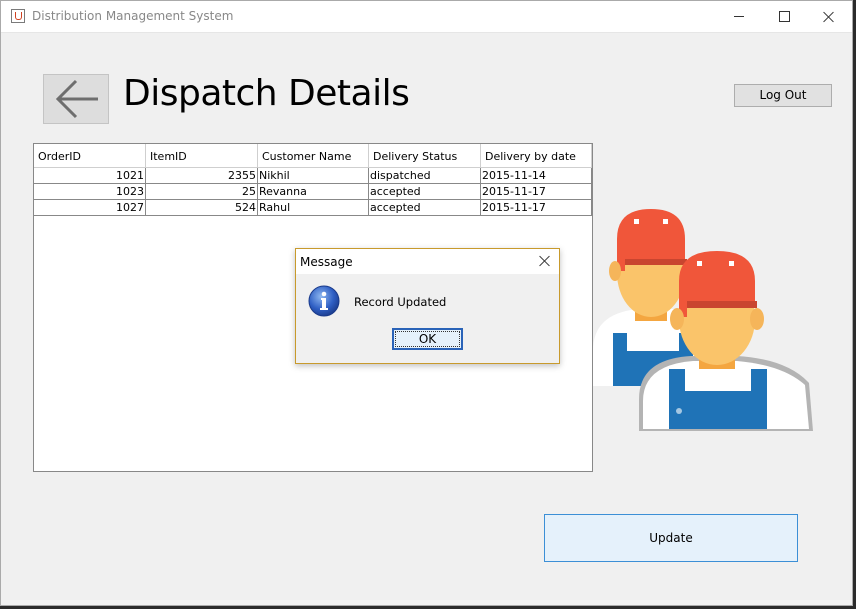 The height and width of the screenshot is (609, 856). I want to click on order-id-cell: 1027, so click(90, 208).